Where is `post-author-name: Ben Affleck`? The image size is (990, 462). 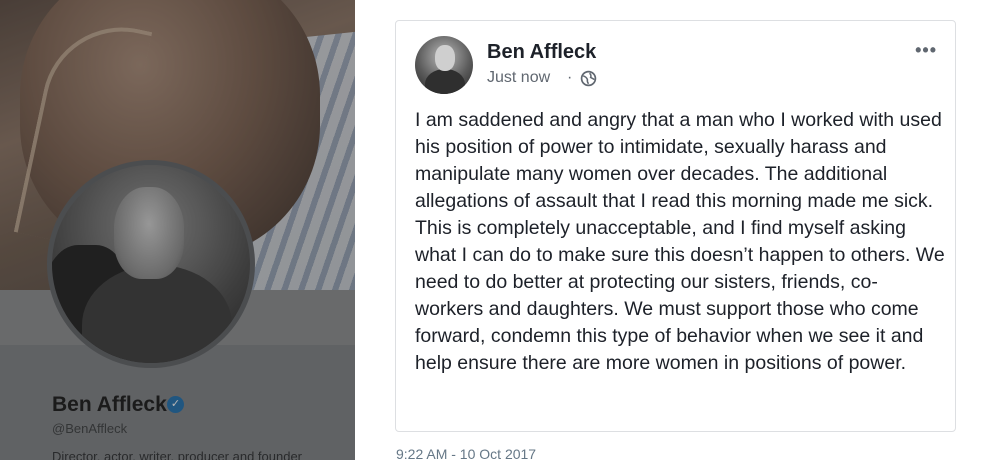 post-author-name: Ben Affleck is located at coordinates (541, 52).